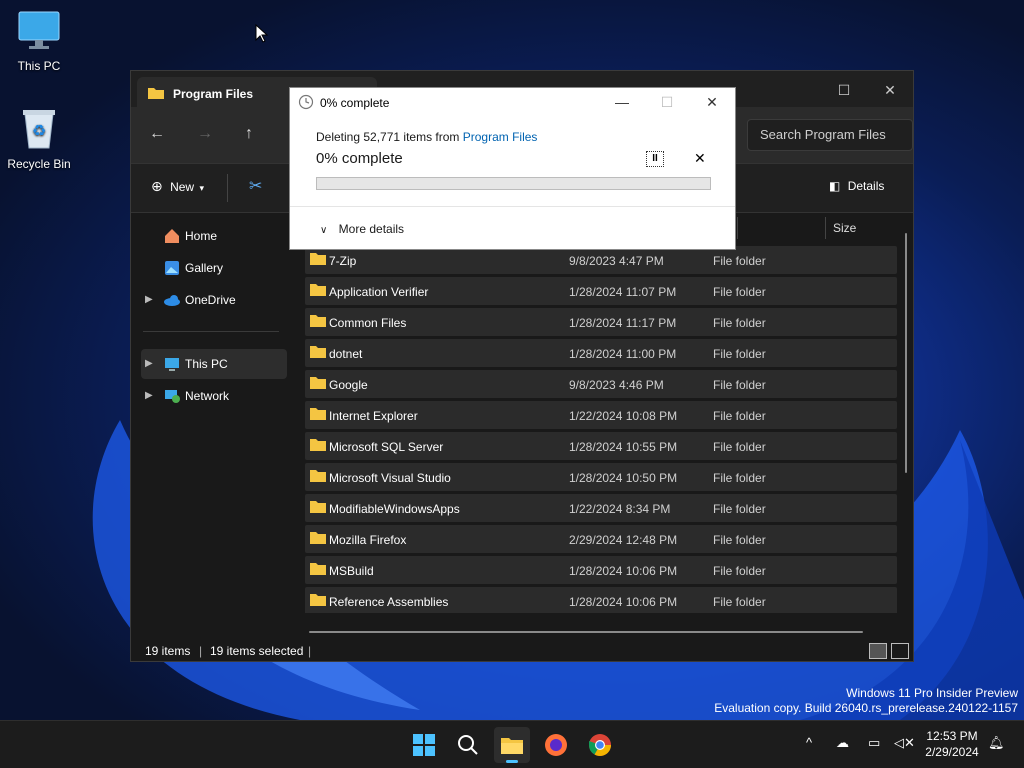 The image size is (1024, 768). Describe the element at coordinates (622, 102) in the screenshot. I see `minimize-button: —` at that location.